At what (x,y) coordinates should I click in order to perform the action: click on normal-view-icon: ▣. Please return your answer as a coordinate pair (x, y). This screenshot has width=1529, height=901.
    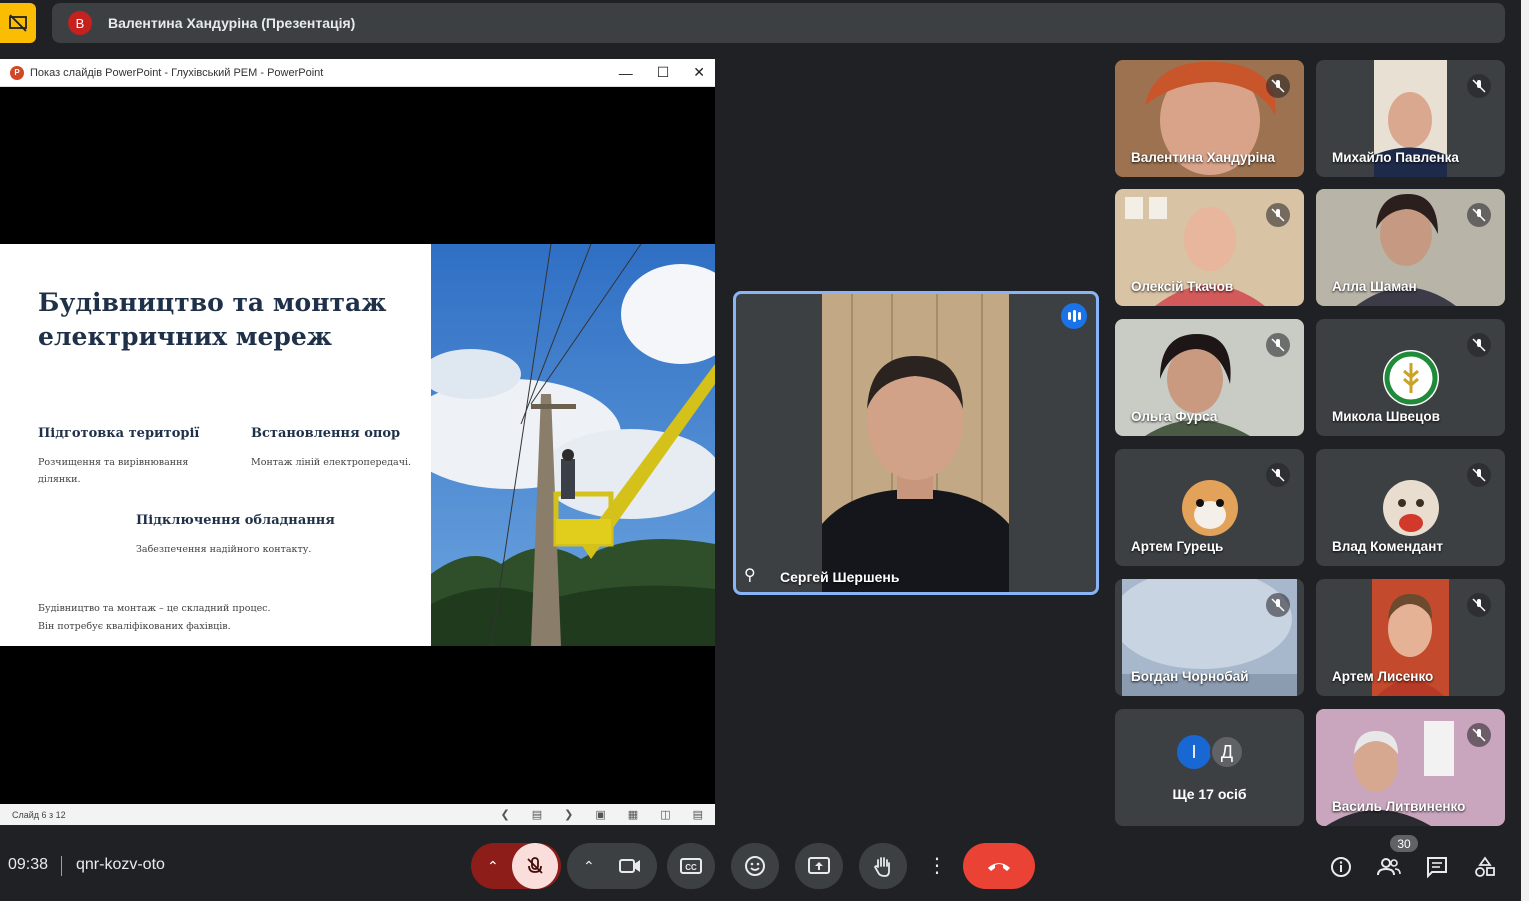
    Looking at the image, I should click on (600, 814).